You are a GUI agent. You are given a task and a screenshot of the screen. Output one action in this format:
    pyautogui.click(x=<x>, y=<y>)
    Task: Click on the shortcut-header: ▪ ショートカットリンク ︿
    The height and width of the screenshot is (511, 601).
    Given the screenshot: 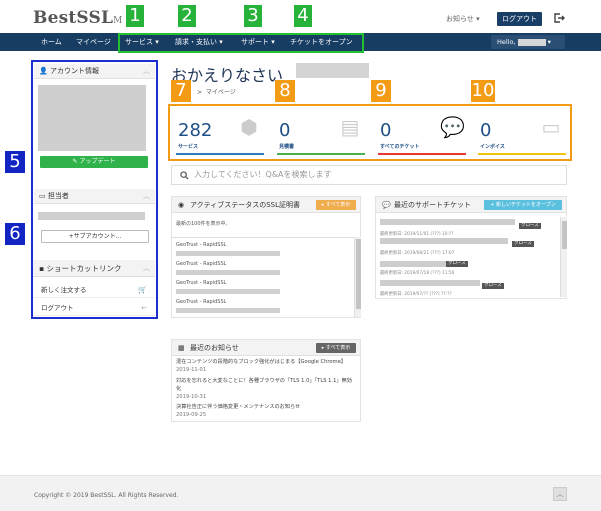 What is the action you would take?
    pyautogui.click(x=94, y=268)
    